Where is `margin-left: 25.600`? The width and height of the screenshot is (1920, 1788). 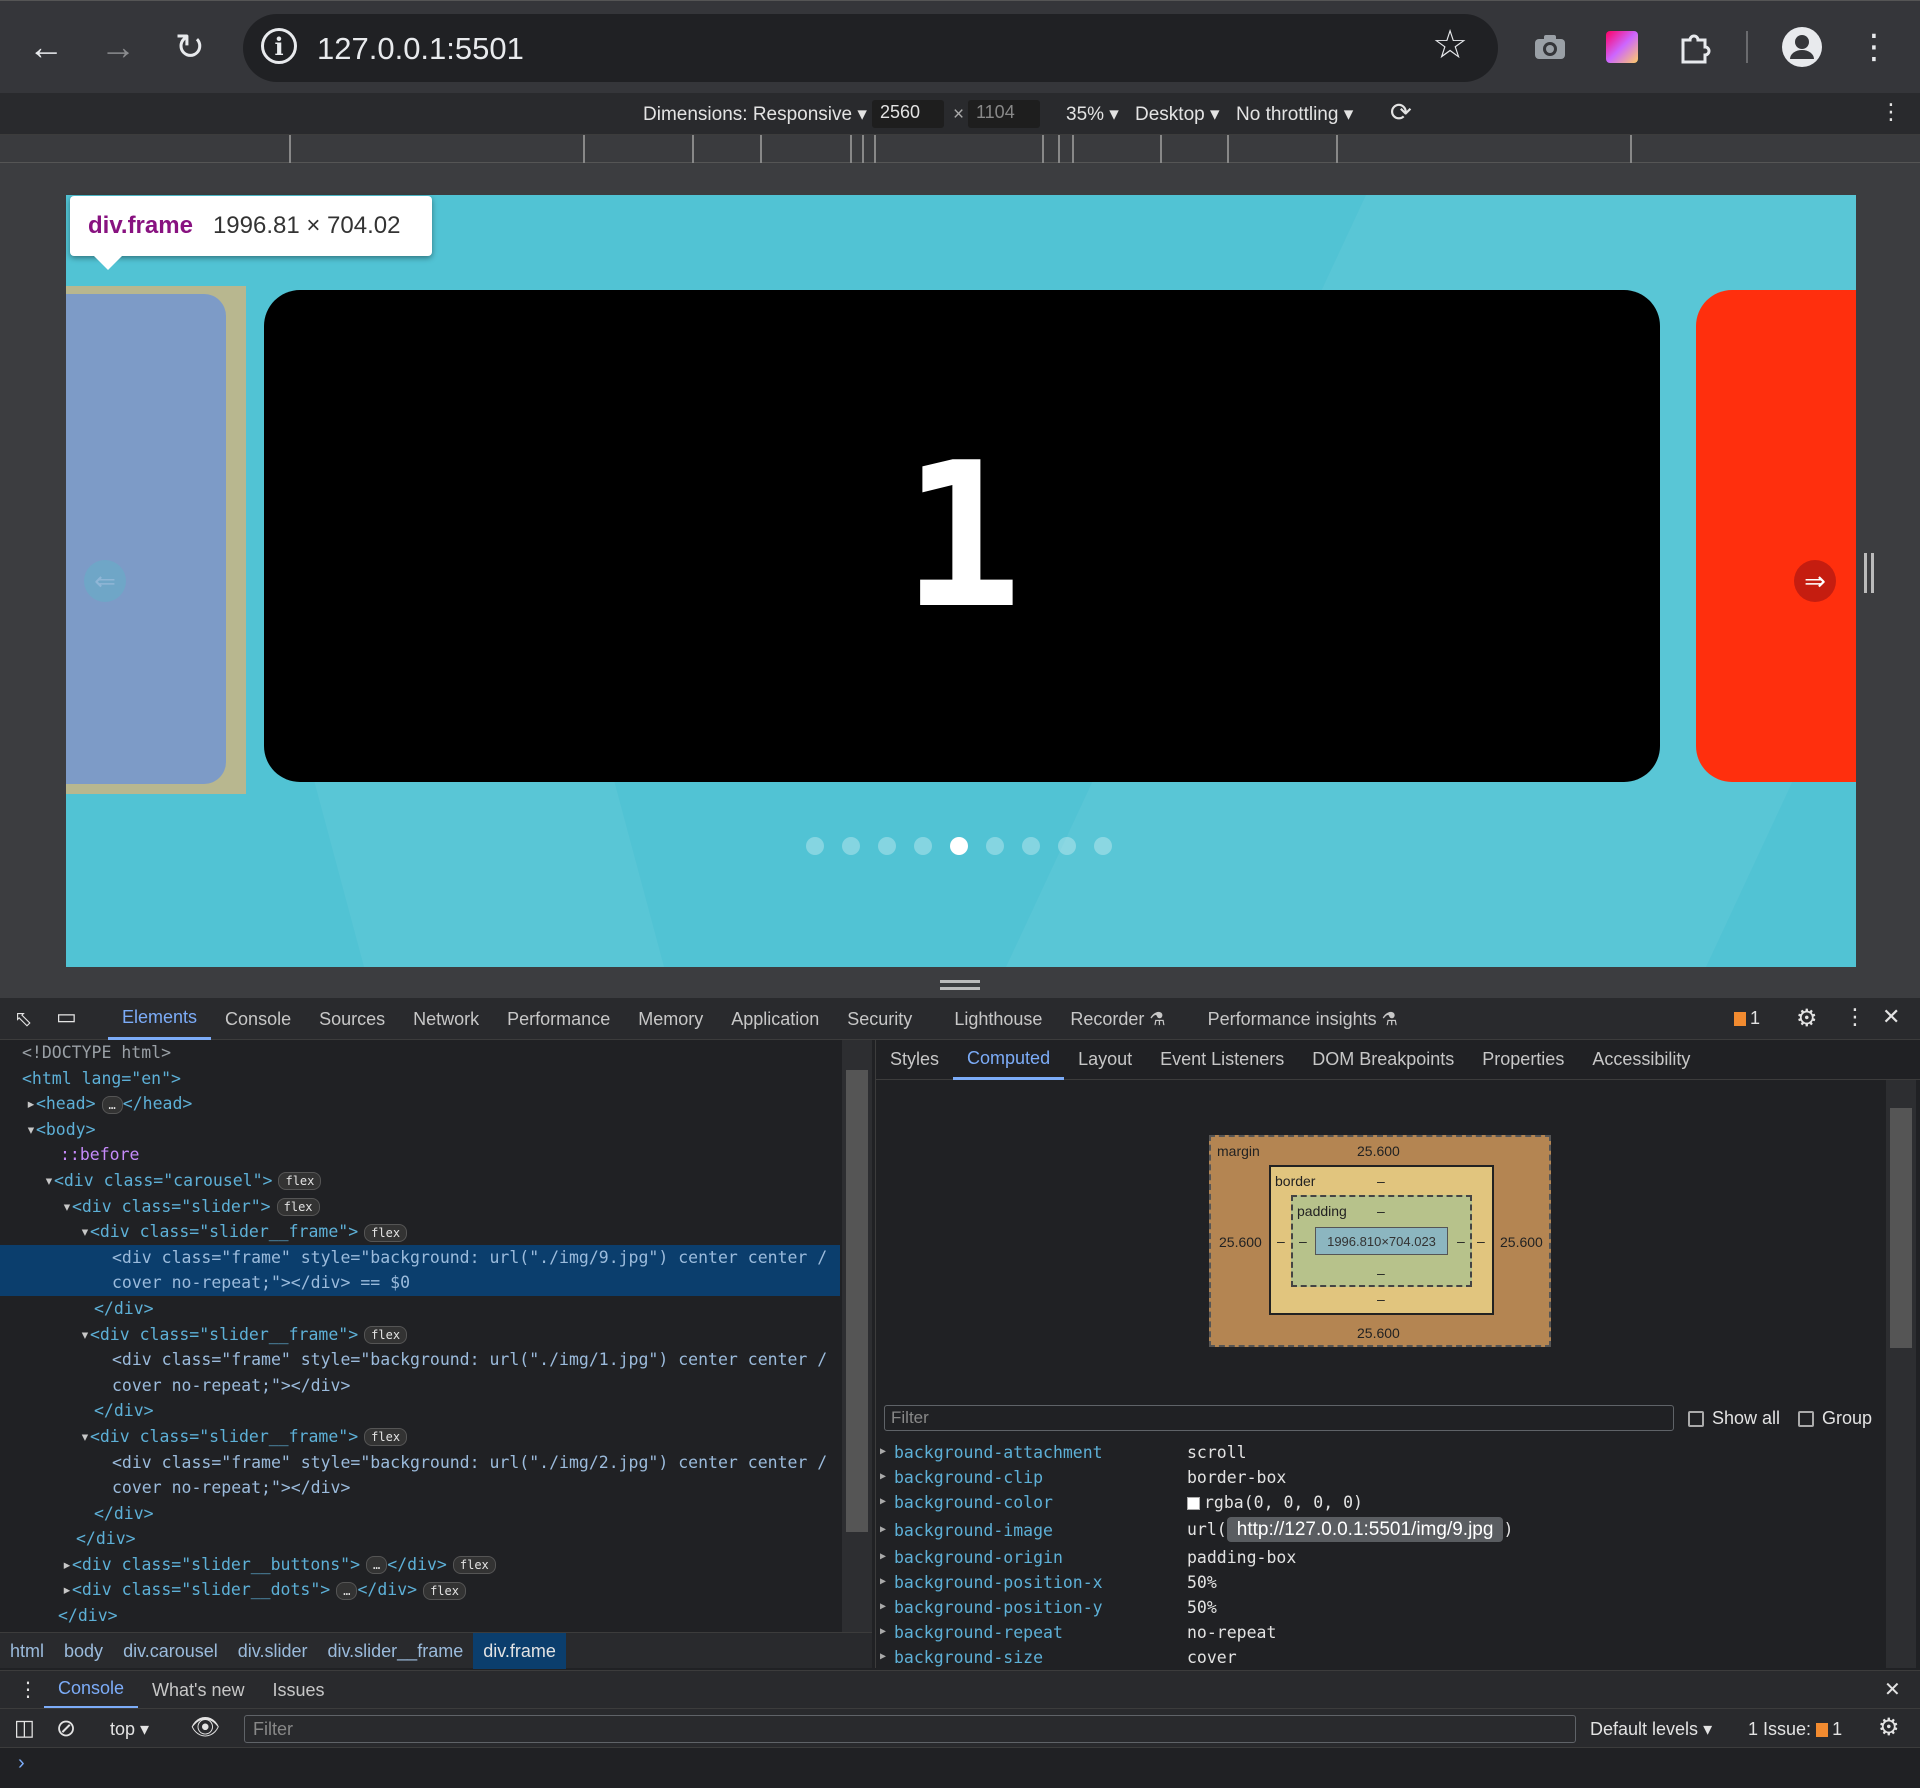 margin-left: 25.600 is located at coordinates (1240, 1242).